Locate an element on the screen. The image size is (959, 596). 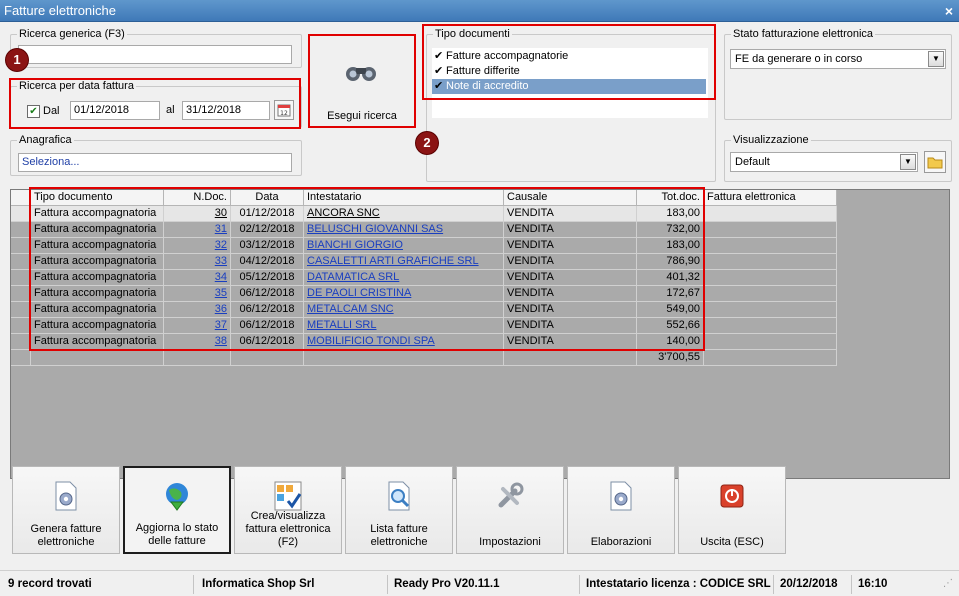
link-n-doc: 37 is located at coordinates (221, 325).